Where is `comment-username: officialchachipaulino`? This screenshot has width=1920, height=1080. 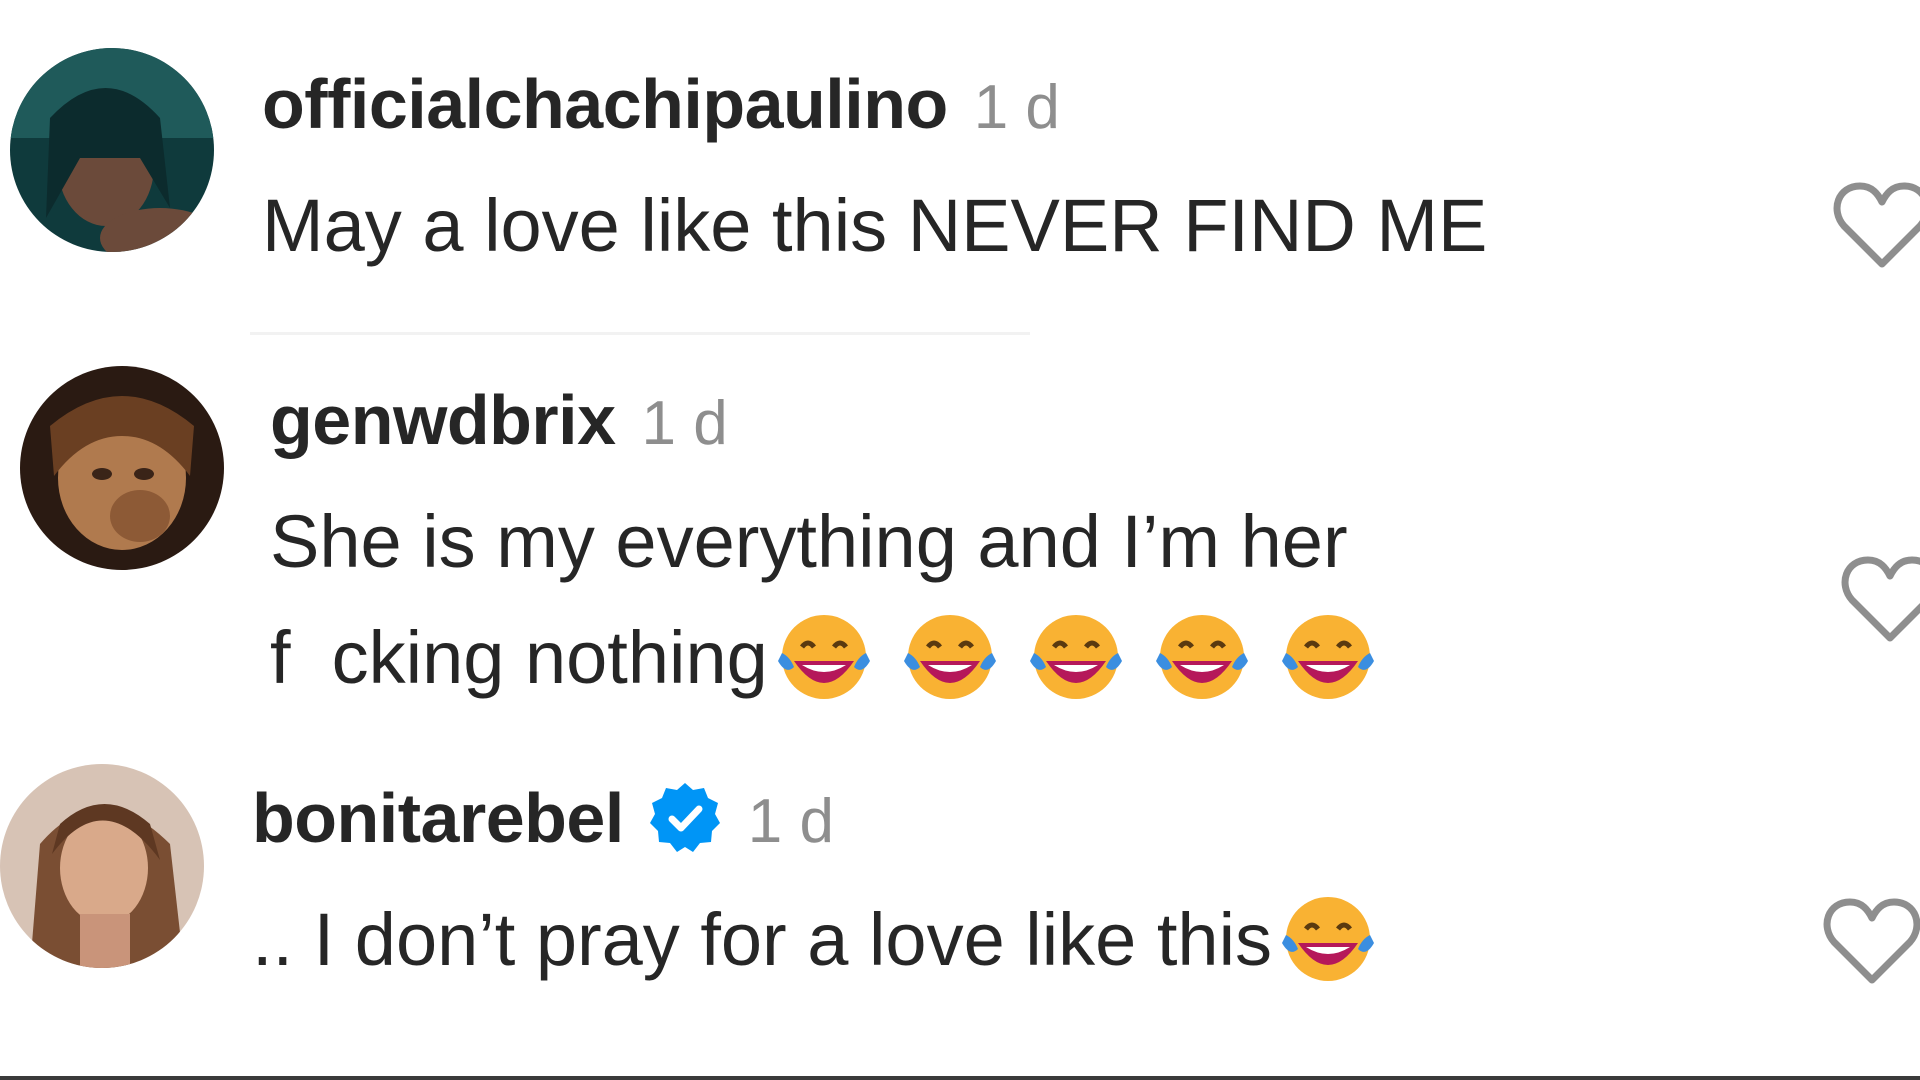
comment-username: officialchachipaulino is located at coordinates (605, 104).